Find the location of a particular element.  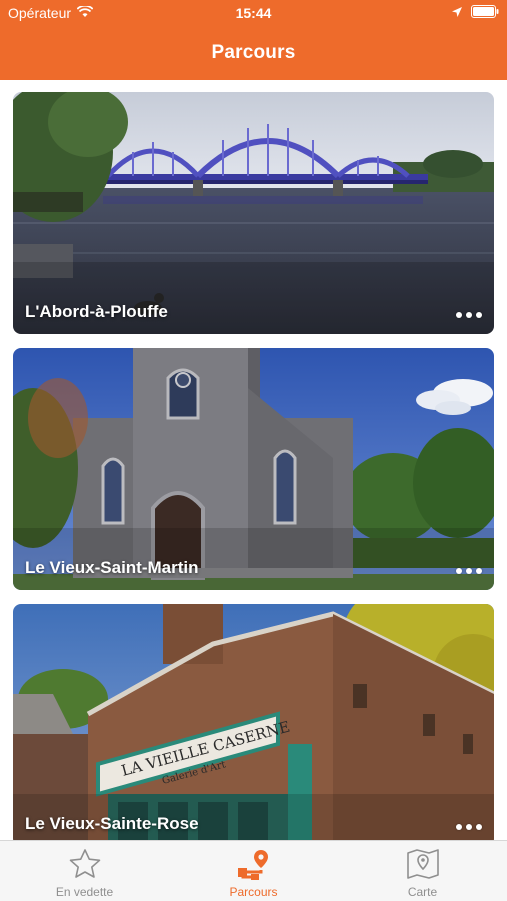

route-card-title: Le Vieux-Sainte-Rose is located at coordinates (112, 823).